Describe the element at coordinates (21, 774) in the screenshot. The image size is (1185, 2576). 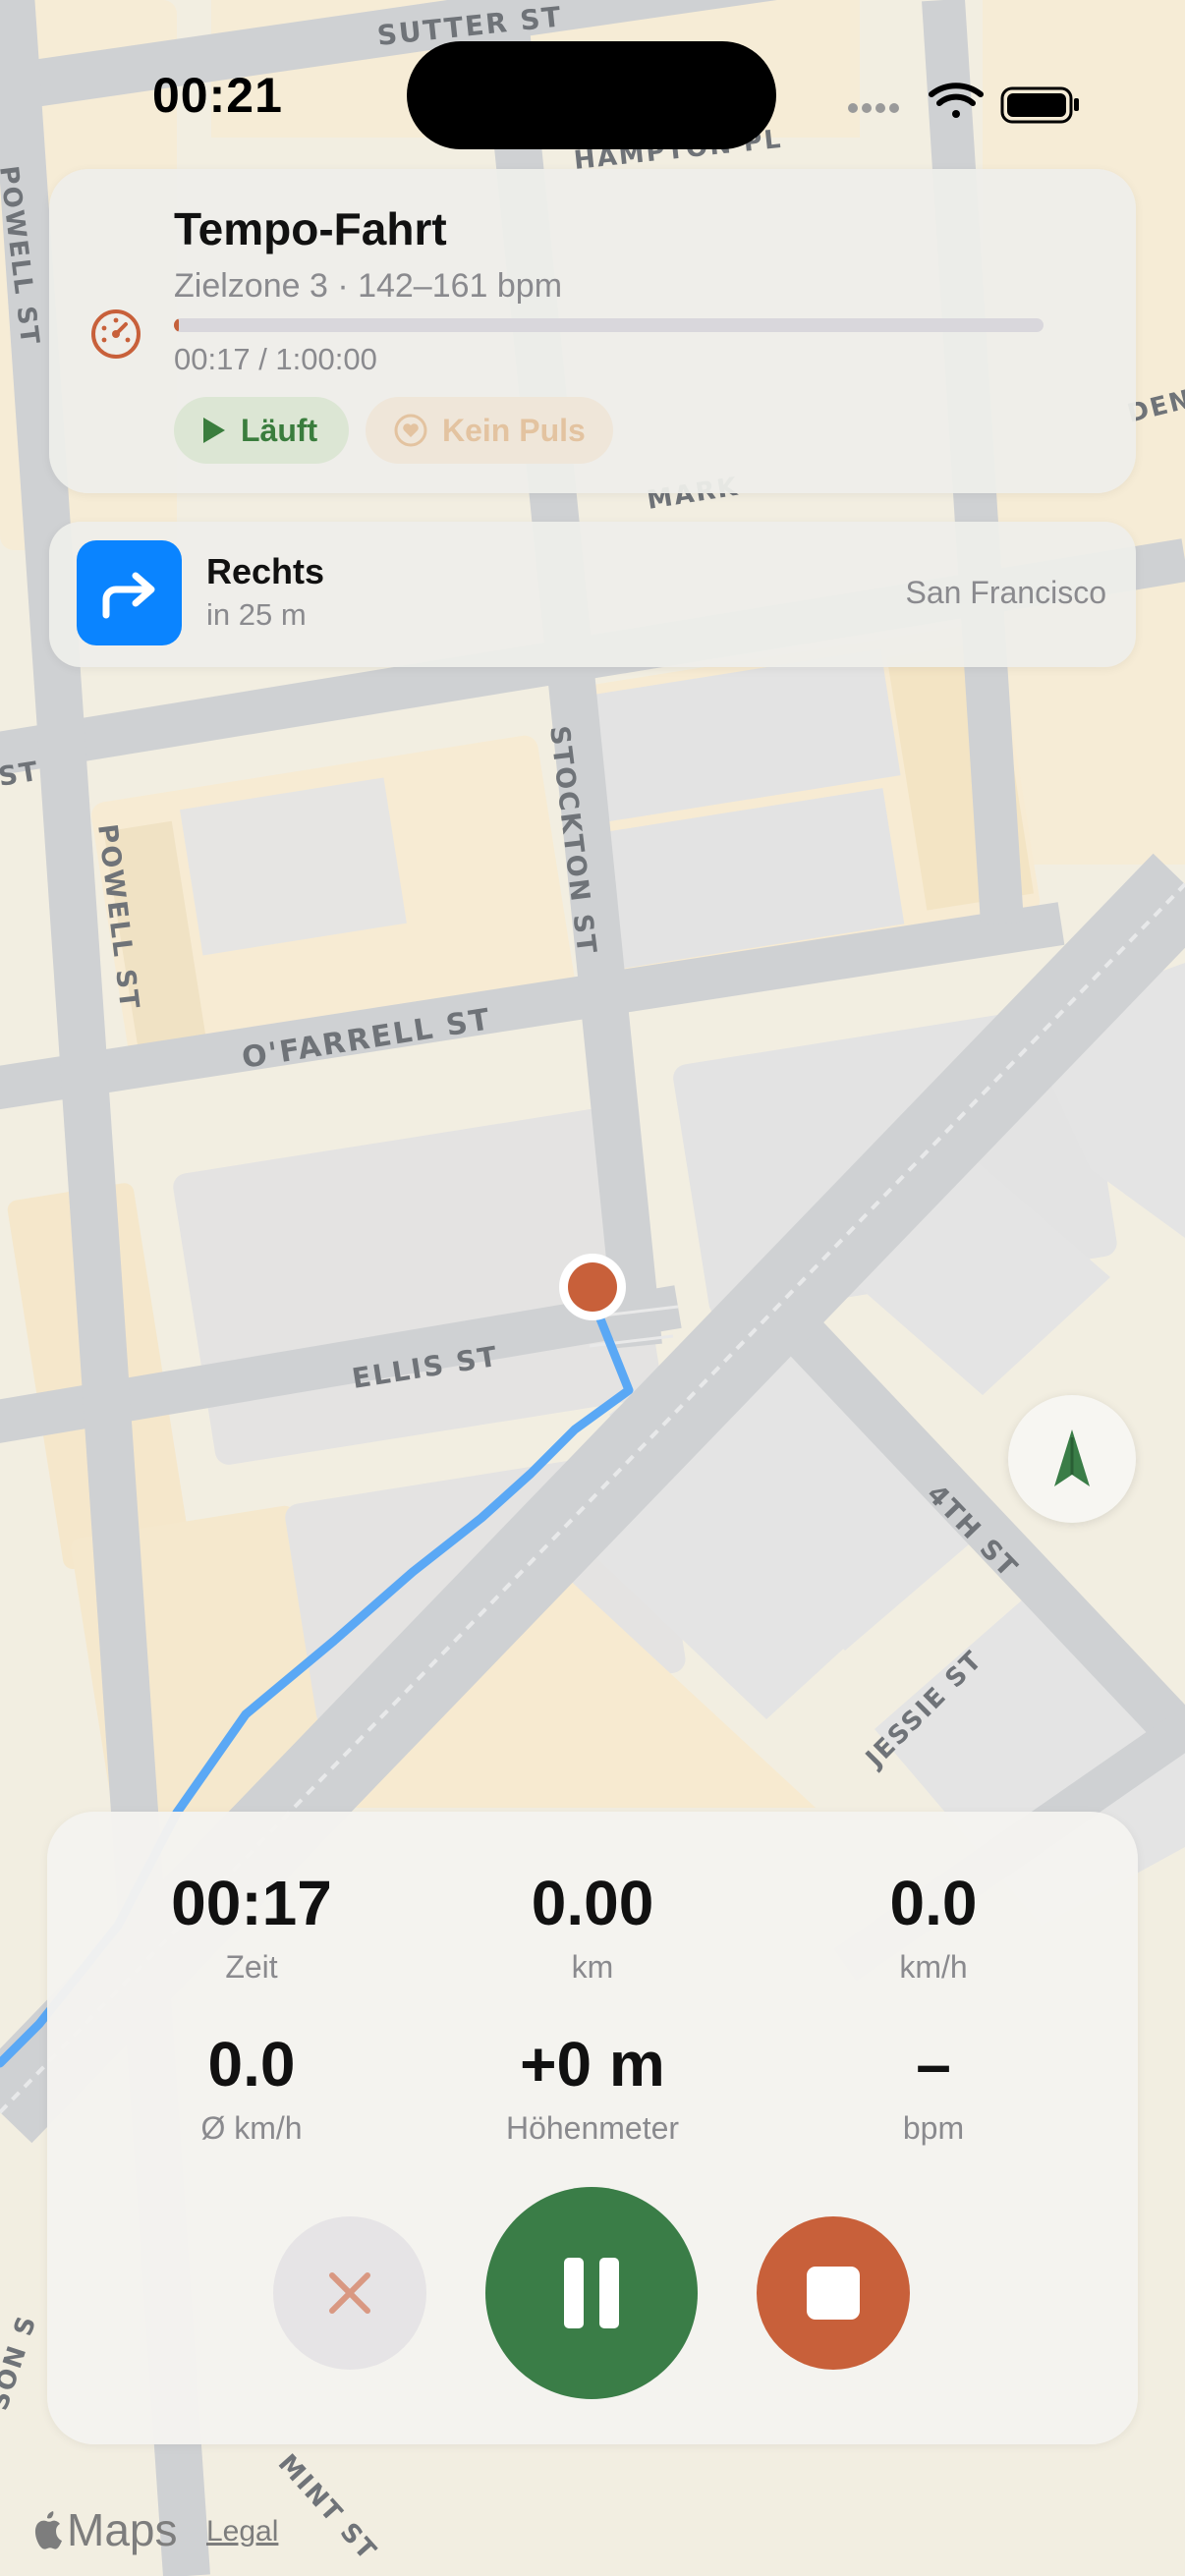
I see `street-label-st-left: ST` at that location.